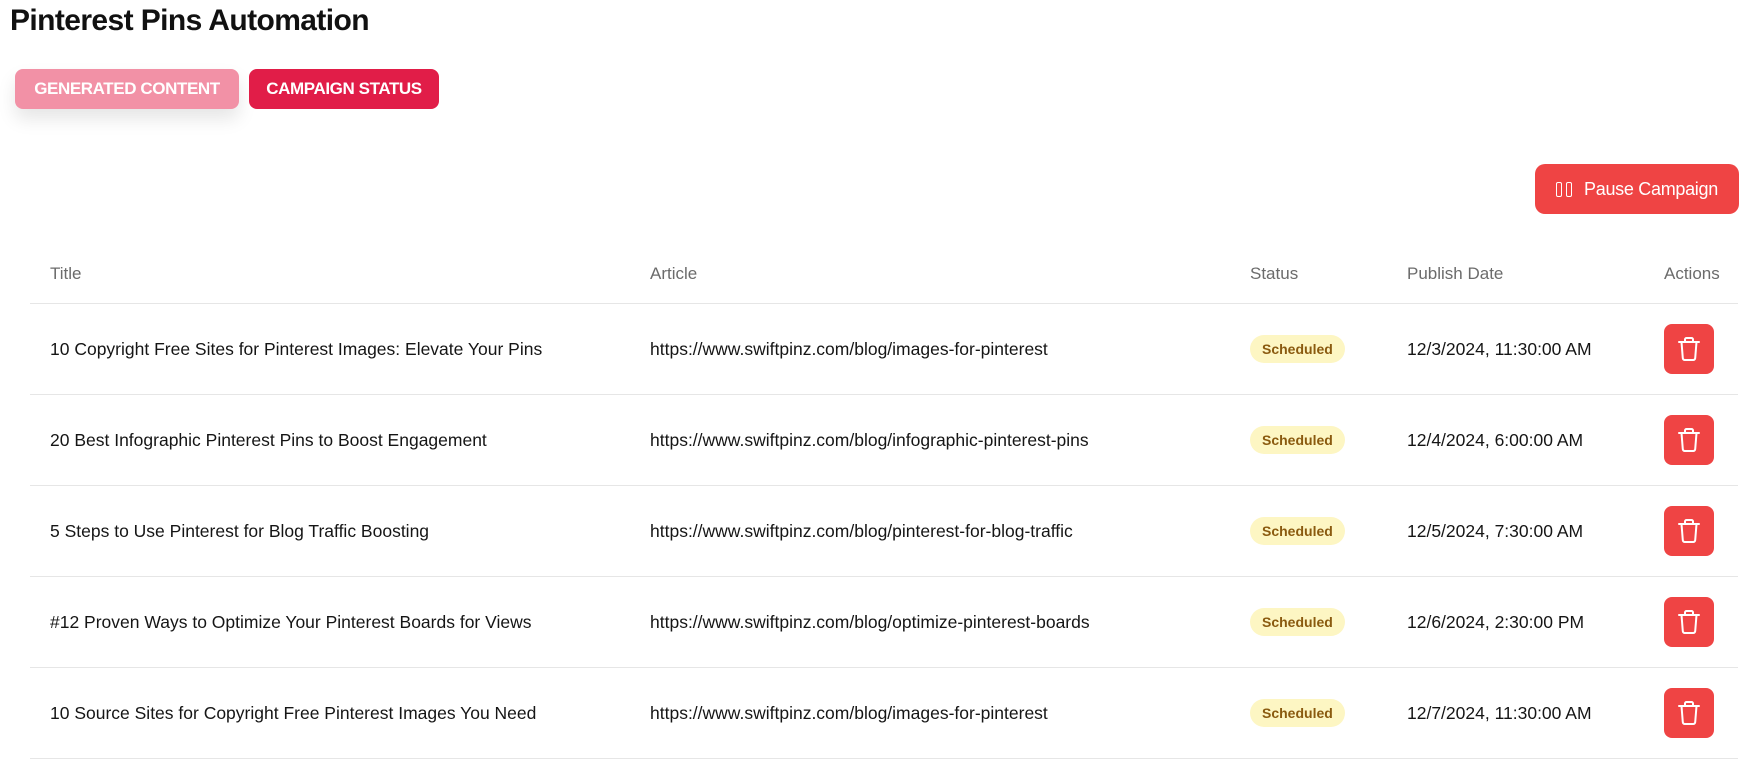 The height and width of the screenshot is (765, 1755). What do you see at coordinates (1651, 188) in the screenshot?
I see `pause-campaign-label: Pause Campaign` at bounding box center [1651, 188].